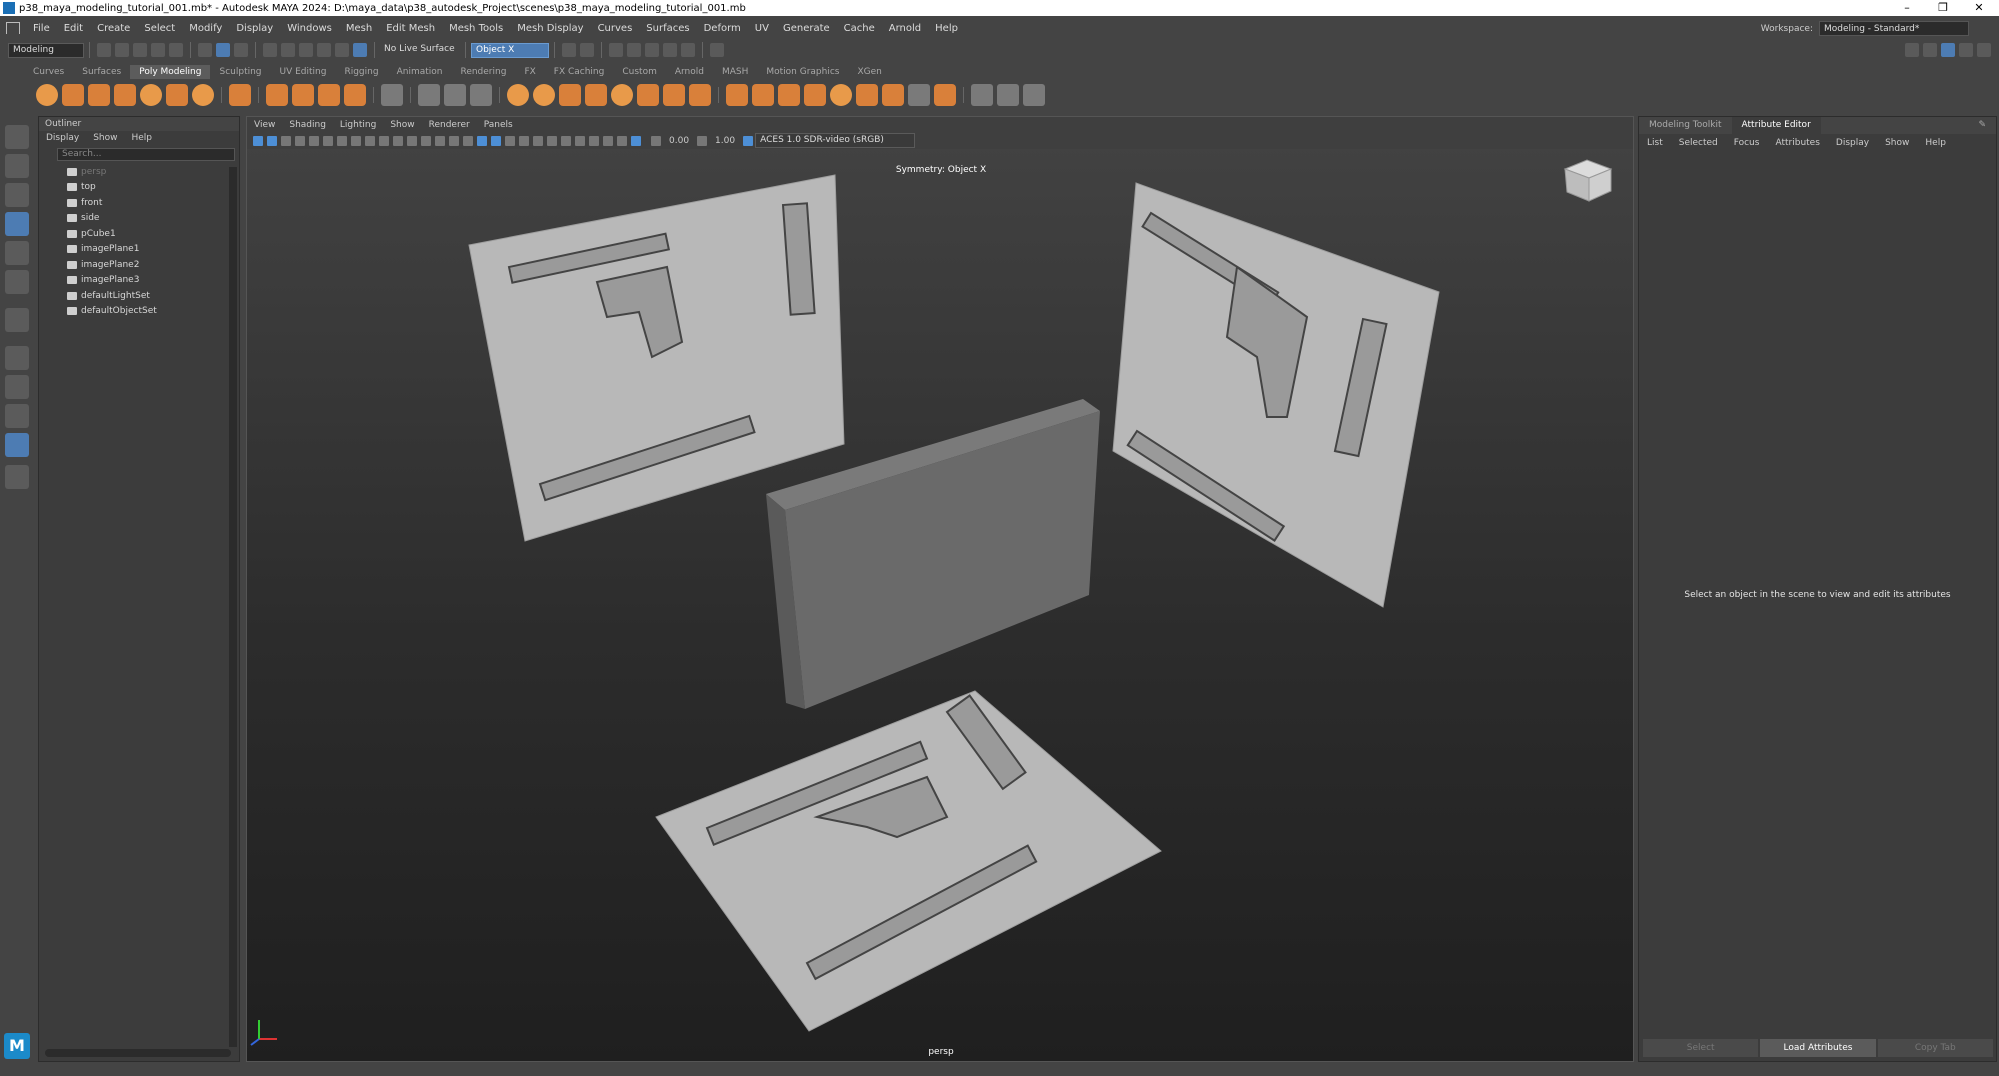 The height and width of the screenshot is (1076, 1999). What do you see at coordinates (342, 50) in the screenshot?
I see `snap-view-icon` at bounding box center [342, 50].